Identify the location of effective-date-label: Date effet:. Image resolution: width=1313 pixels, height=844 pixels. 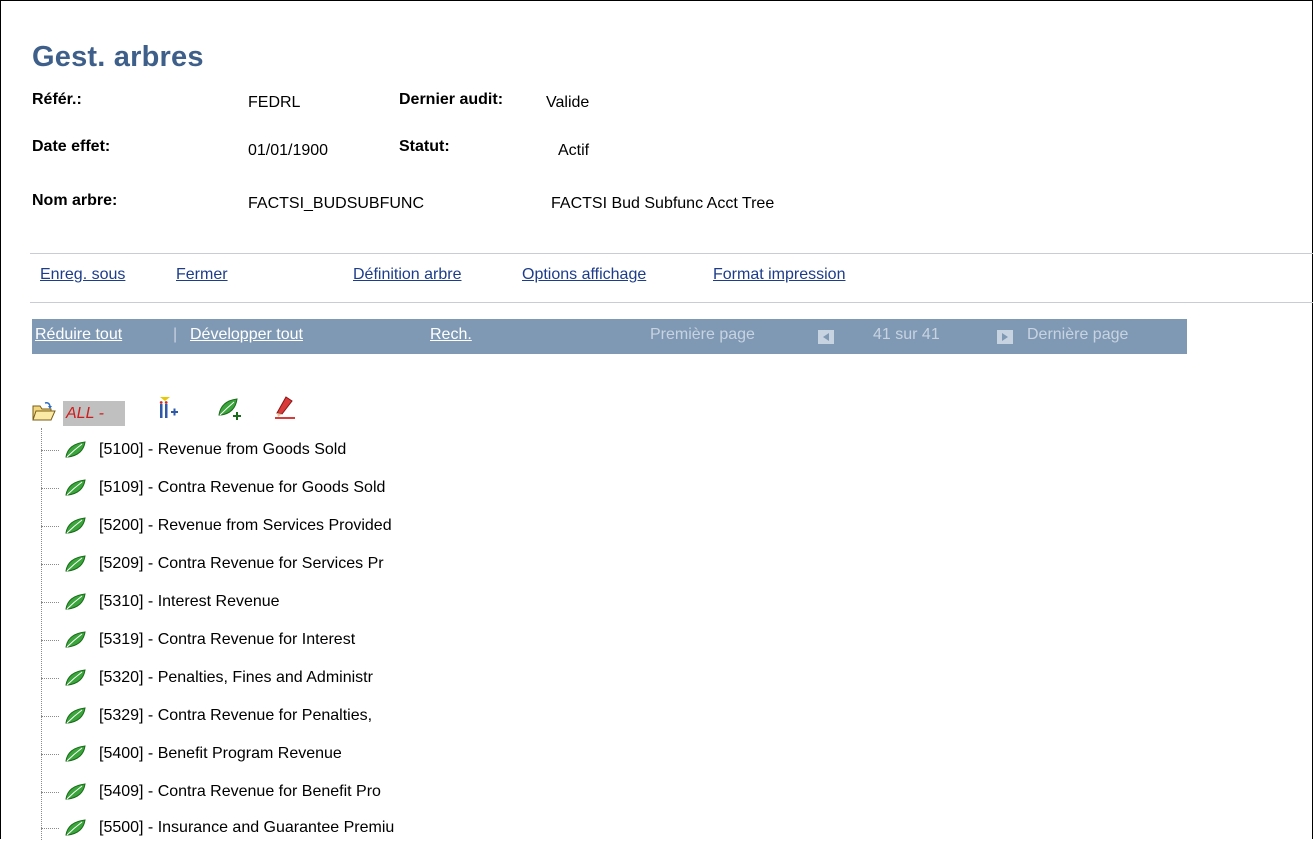
(71, 146).